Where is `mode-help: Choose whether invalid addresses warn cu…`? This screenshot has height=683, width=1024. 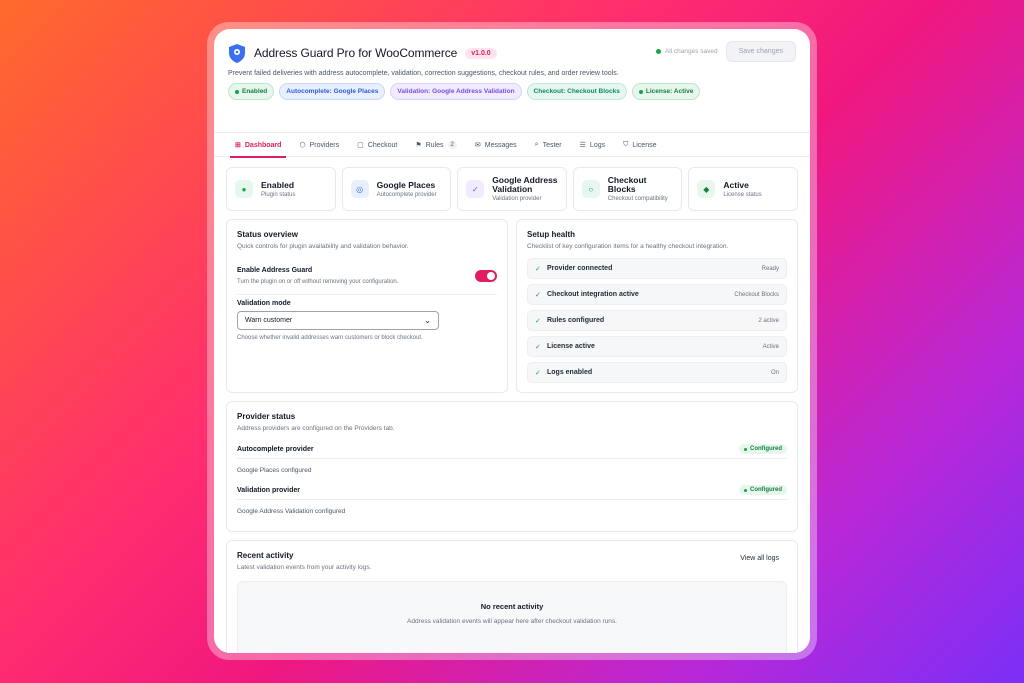
mode-help: Choose whether invalid addresses warn cu… is located at coordinates (330, 338).